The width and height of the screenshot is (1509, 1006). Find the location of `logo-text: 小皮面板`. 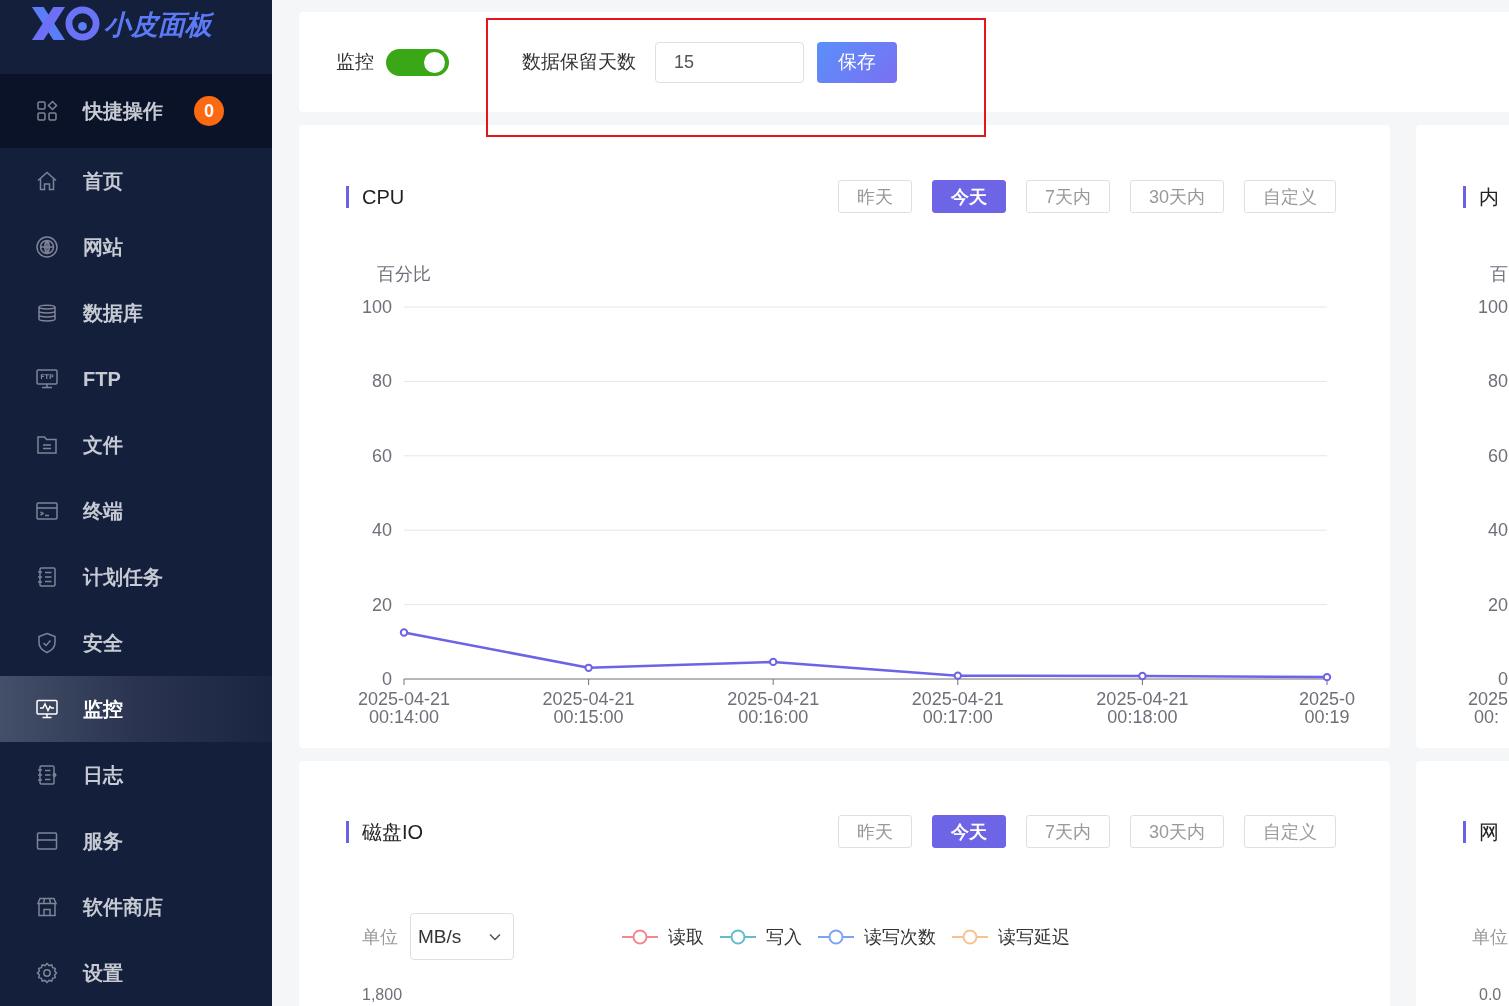

logo-text: 小皮面板 is located at coordinates (158, 25).